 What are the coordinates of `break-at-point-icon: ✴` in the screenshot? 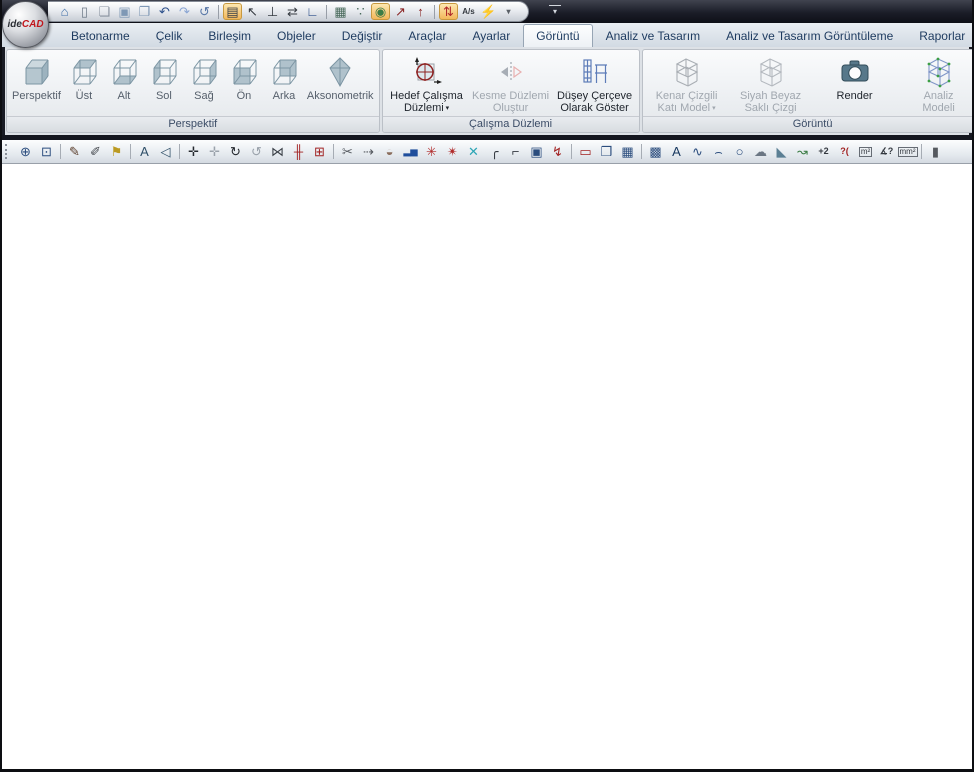 It's located at (452, 151).